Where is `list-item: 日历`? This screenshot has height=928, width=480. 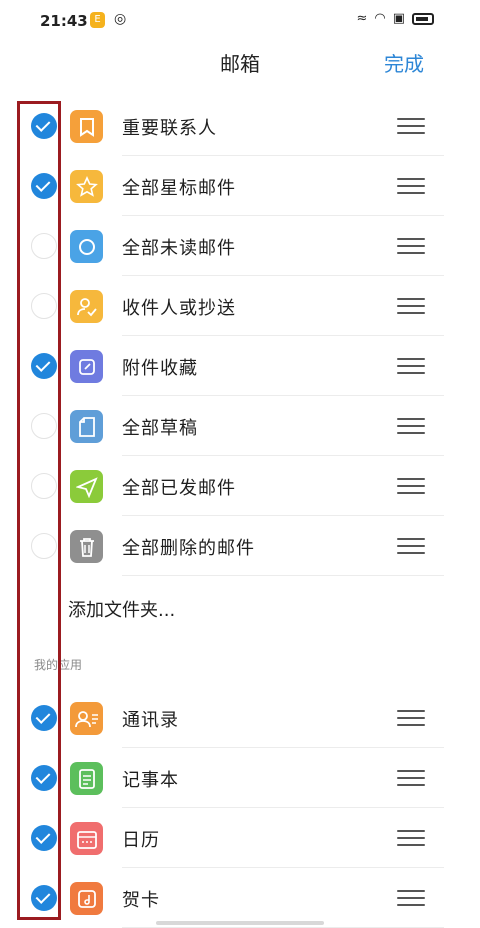 list-item: 日历 is located at coordinates (240, 838).